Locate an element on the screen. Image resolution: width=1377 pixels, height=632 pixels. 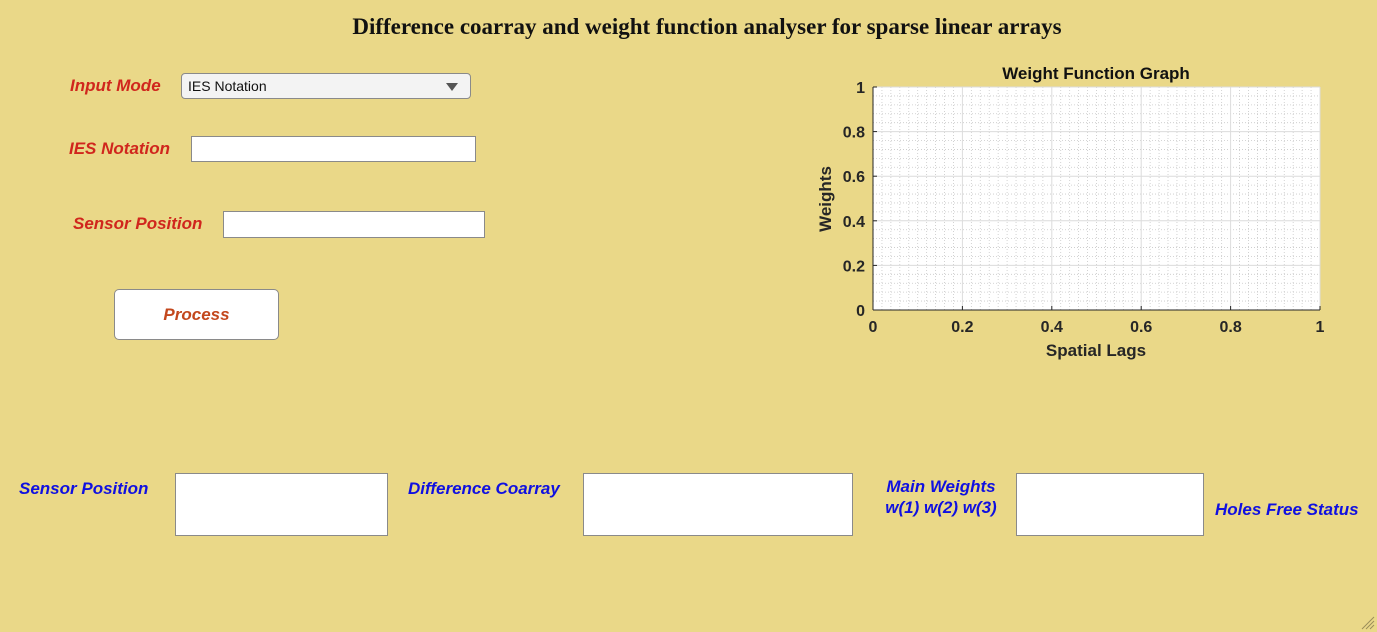
x-tick-label: 1 is located at coordinates (1320, 327).